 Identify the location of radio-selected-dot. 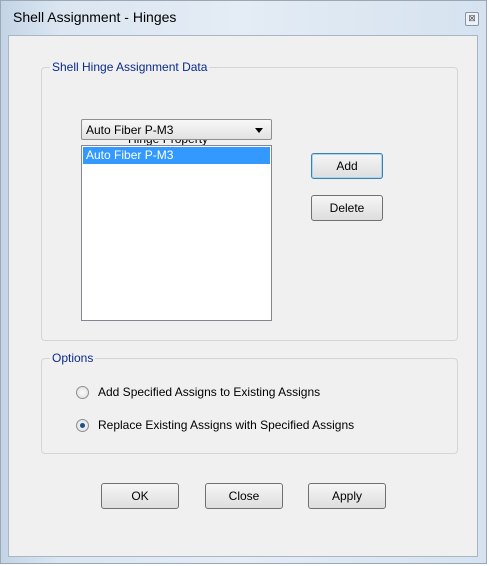
(82, 425).